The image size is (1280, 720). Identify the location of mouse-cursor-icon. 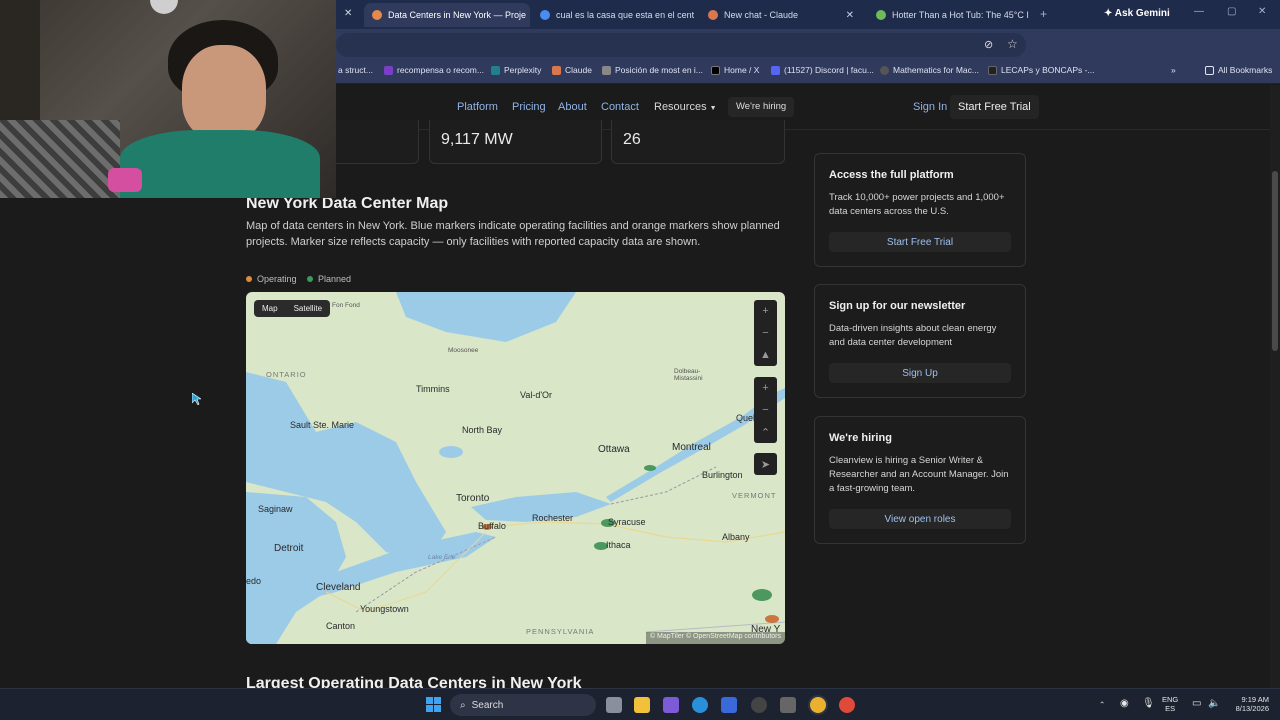
(196, 399).